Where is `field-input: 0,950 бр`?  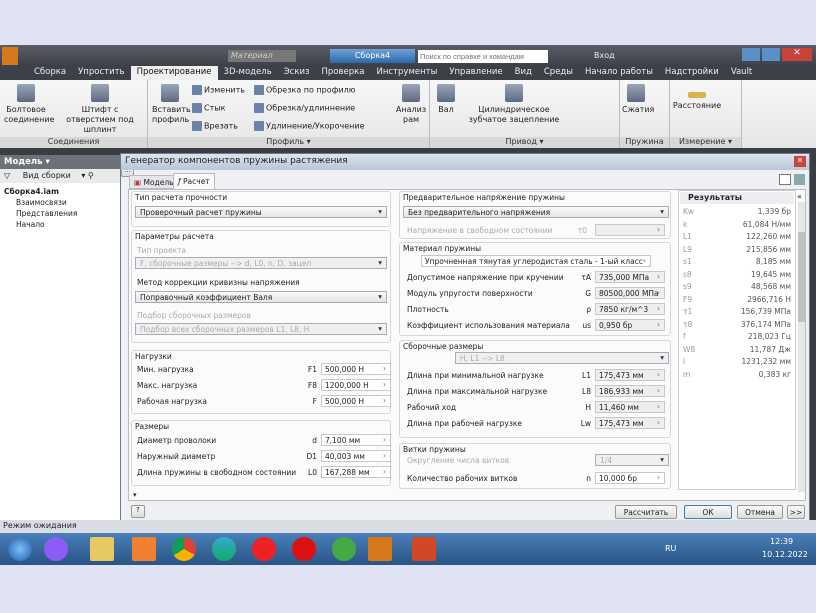 field-input: 0,950 бр is located at coordinates (630, 325).